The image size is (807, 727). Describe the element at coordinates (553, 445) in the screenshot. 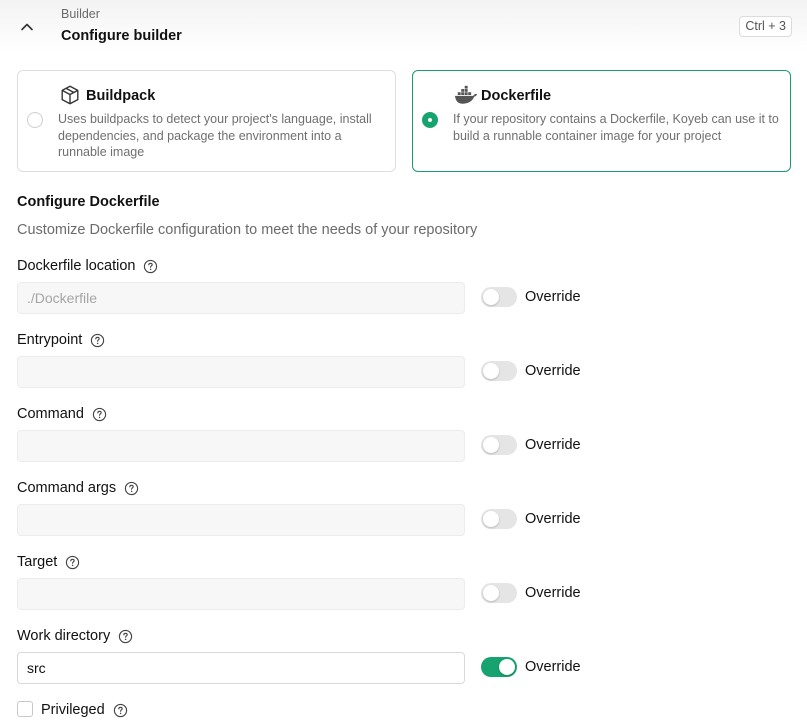

I see `command-override-label: Override` at that location.